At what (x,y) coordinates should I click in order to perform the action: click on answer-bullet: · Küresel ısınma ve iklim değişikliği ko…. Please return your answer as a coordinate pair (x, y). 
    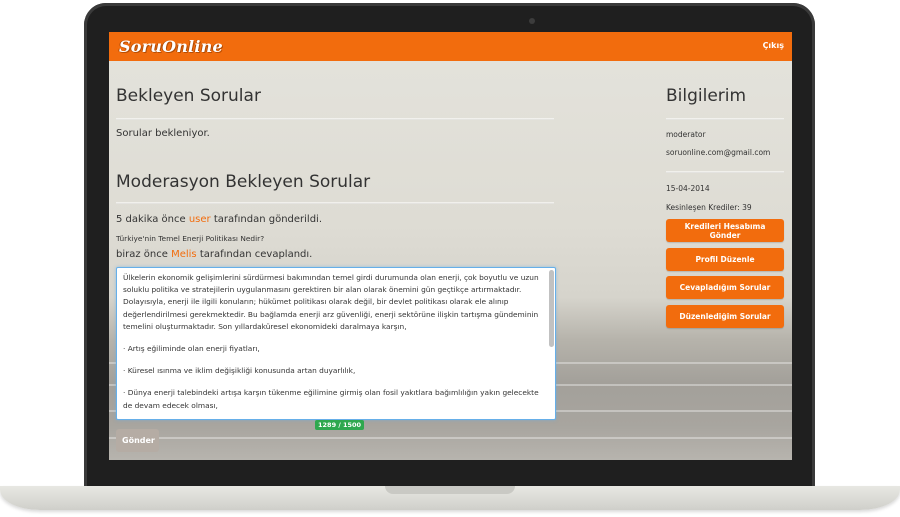
    Looking at the image, I should click on (239, 371).